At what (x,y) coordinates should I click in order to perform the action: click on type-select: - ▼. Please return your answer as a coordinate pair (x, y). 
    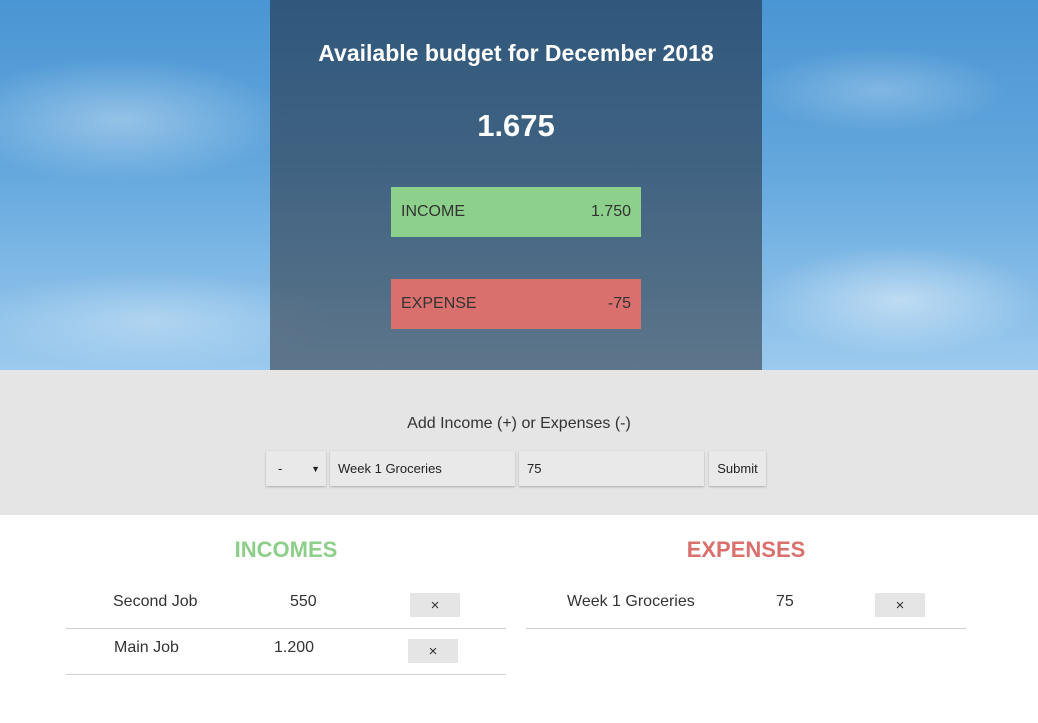
    Looking at the image, I should click on (296, 468).